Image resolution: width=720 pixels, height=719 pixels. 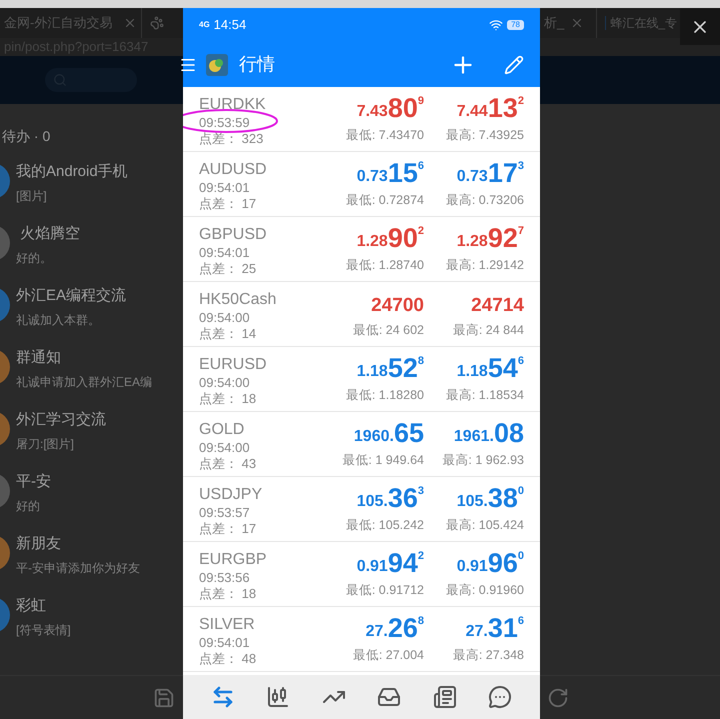 What do you see at coordinates (61, 420) in the screenshot?
I see `chat-name: 外汇学习交流` at bounding box center [61, 420].